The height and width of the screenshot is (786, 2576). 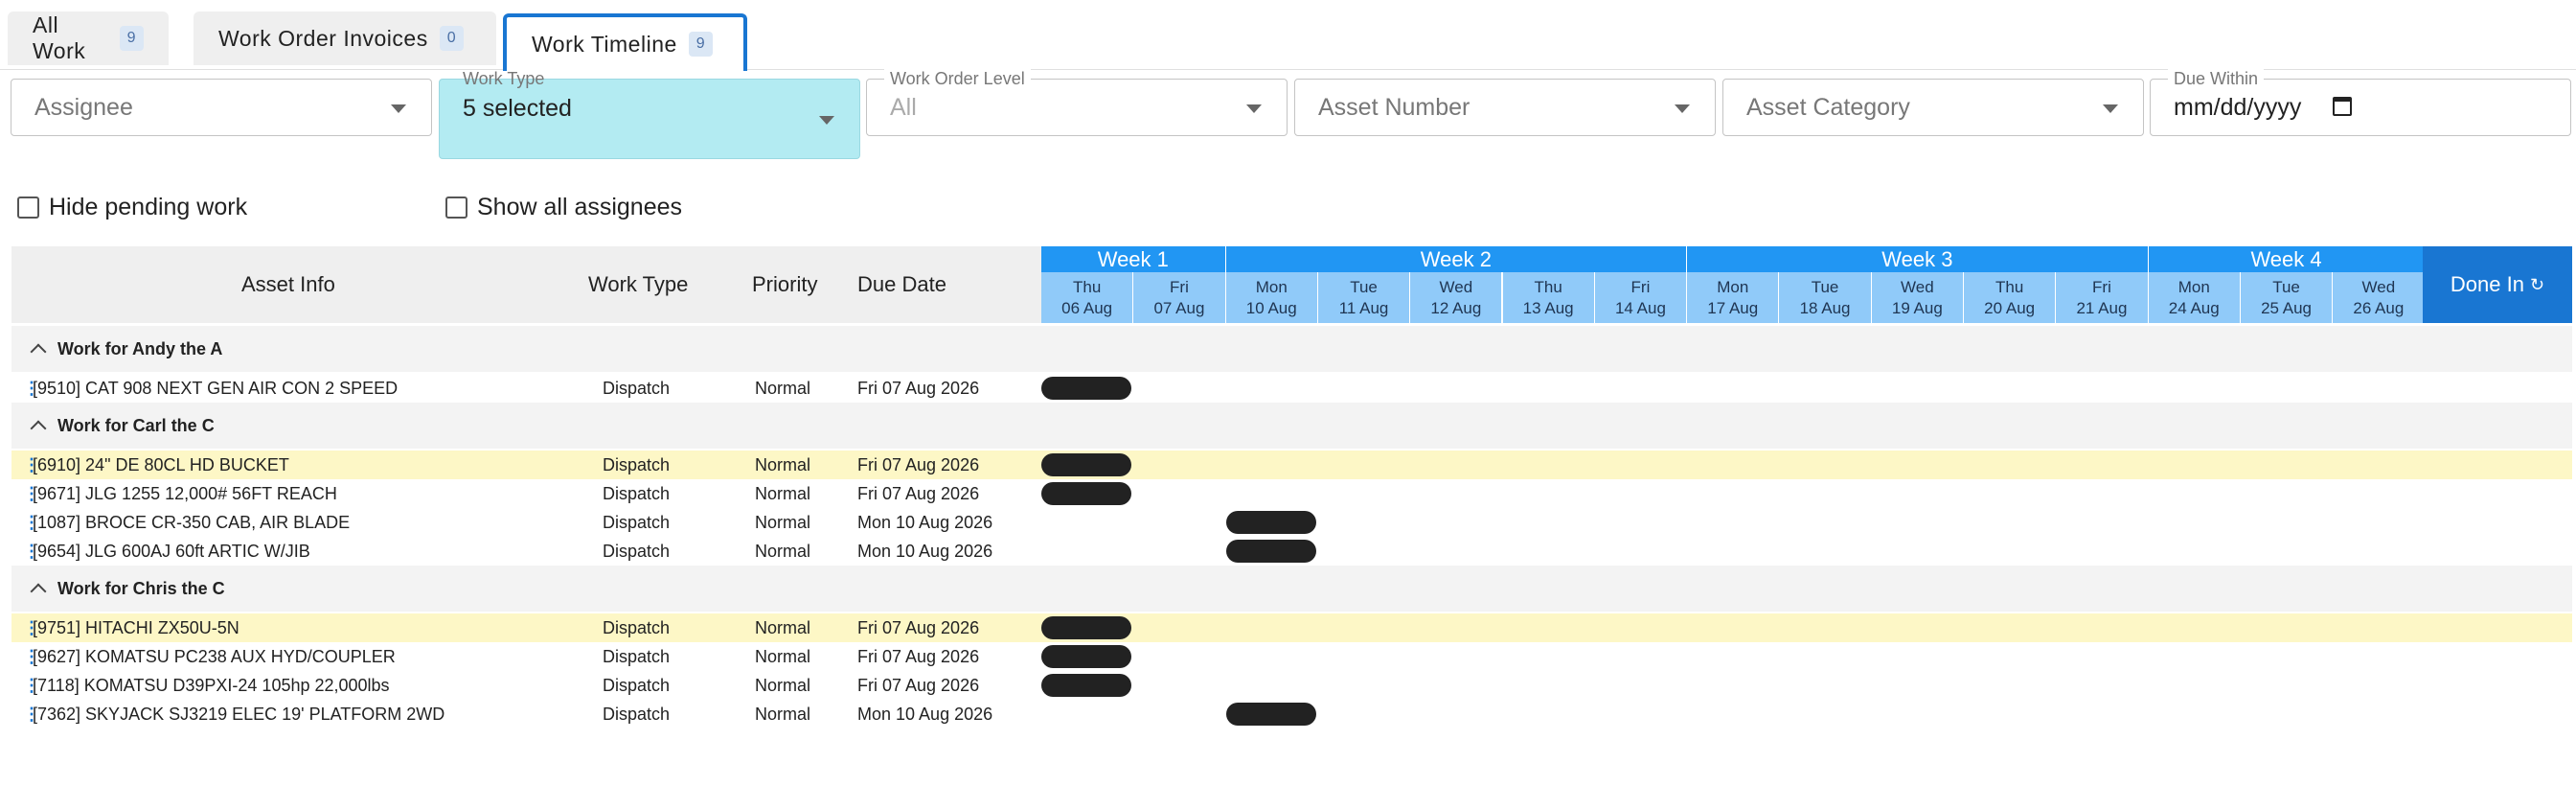 I want to click on assignee-placeholder: Assignee, so click(x=84, y=107).